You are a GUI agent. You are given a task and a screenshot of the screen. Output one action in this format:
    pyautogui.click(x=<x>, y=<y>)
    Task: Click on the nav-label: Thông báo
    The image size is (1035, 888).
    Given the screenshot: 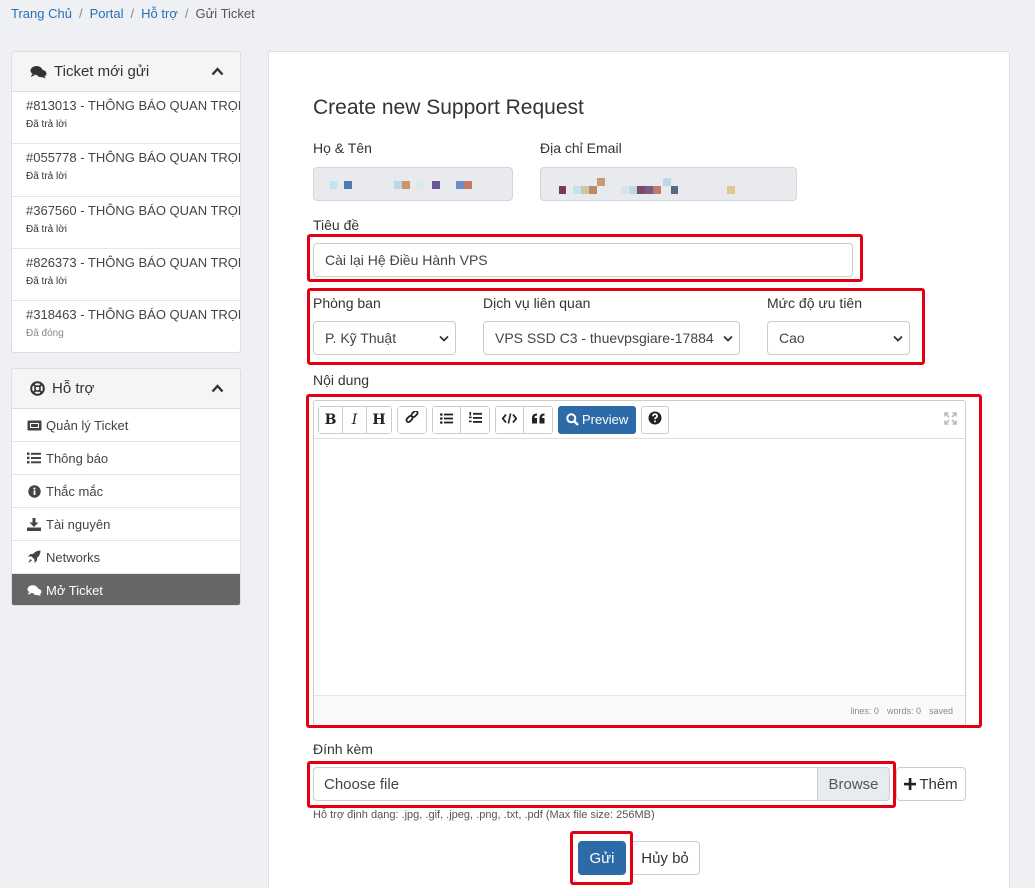 What is the action you would take?
    pyautogui.click(x=77, y=458)
    